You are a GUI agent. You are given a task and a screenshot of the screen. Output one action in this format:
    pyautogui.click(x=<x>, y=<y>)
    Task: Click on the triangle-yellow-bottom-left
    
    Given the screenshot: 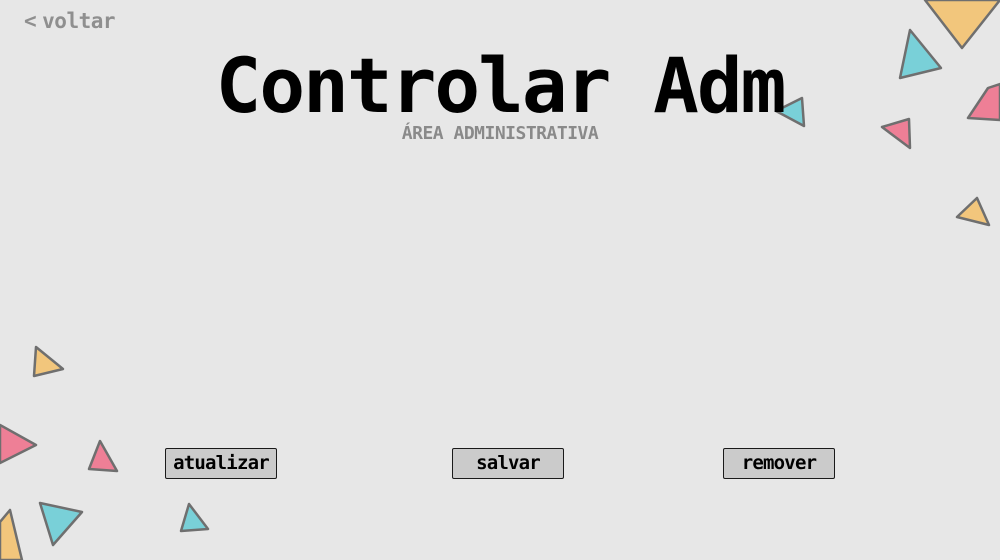 What is the action you would take?
    pyautogui.click(x=12, y=534)
    